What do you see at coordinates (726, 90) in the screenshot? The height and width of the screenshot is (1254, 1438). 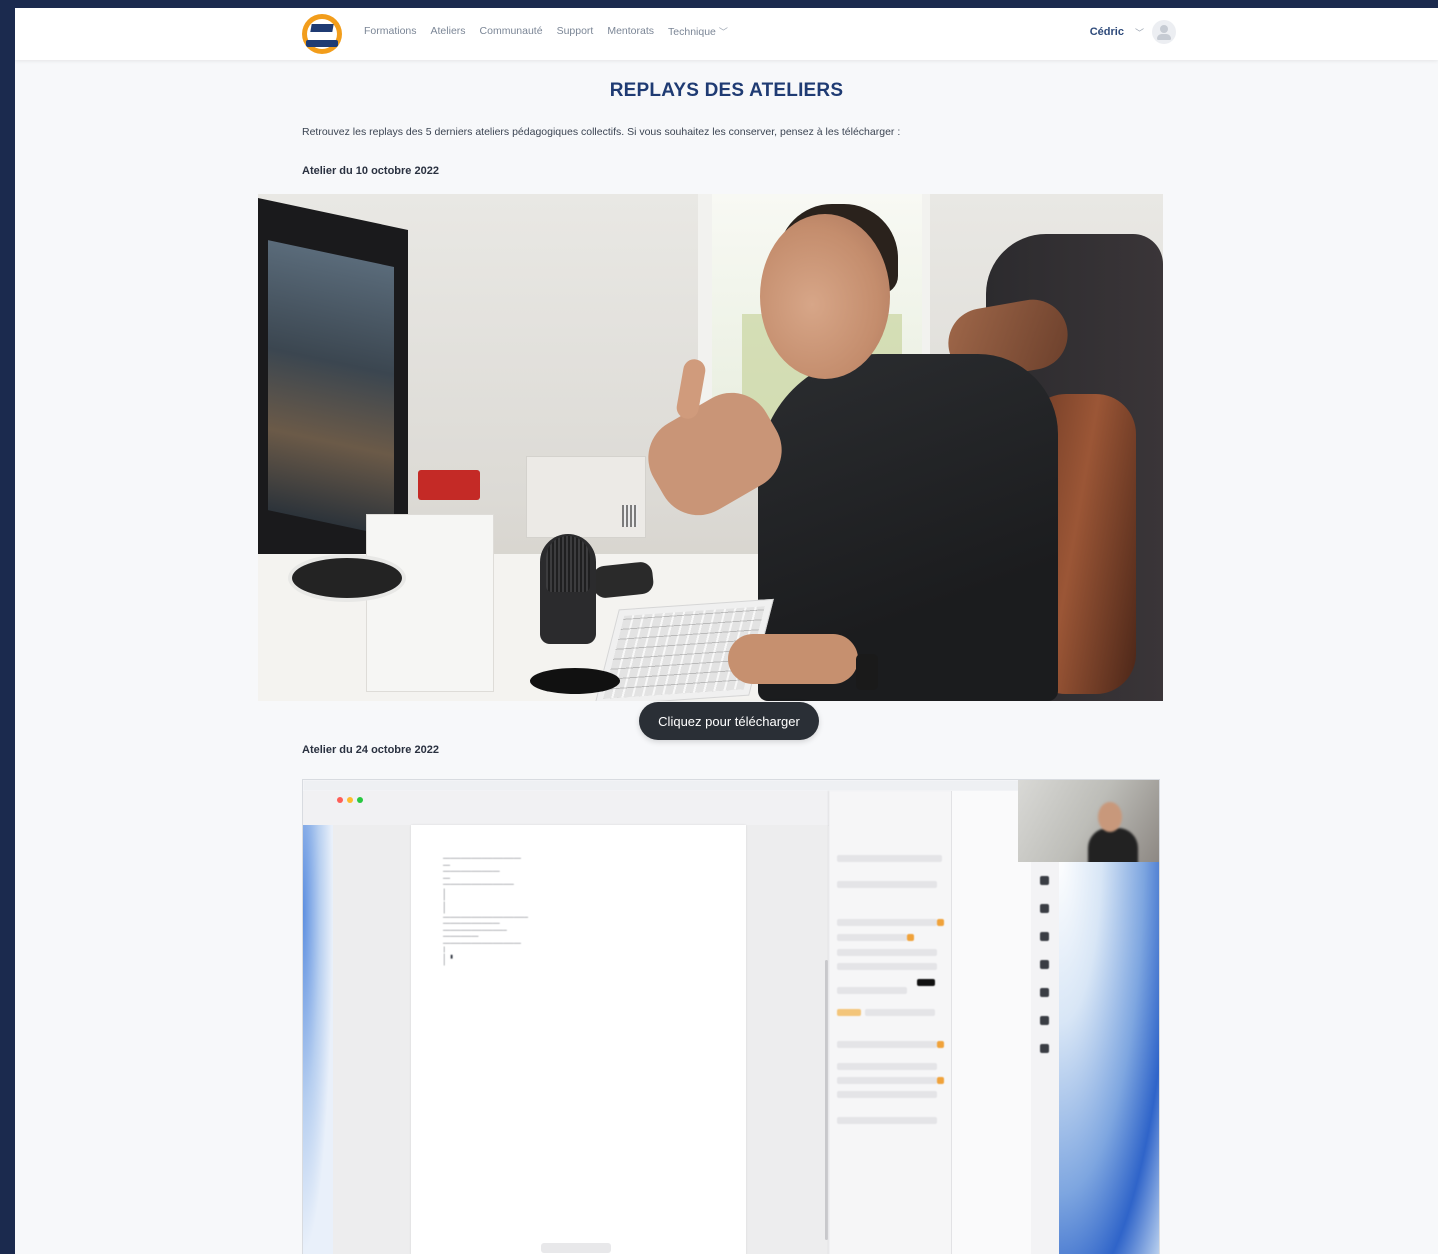 I see `page-title: REPLAYS DES ATELIERS` at bounding box center [726, 90].